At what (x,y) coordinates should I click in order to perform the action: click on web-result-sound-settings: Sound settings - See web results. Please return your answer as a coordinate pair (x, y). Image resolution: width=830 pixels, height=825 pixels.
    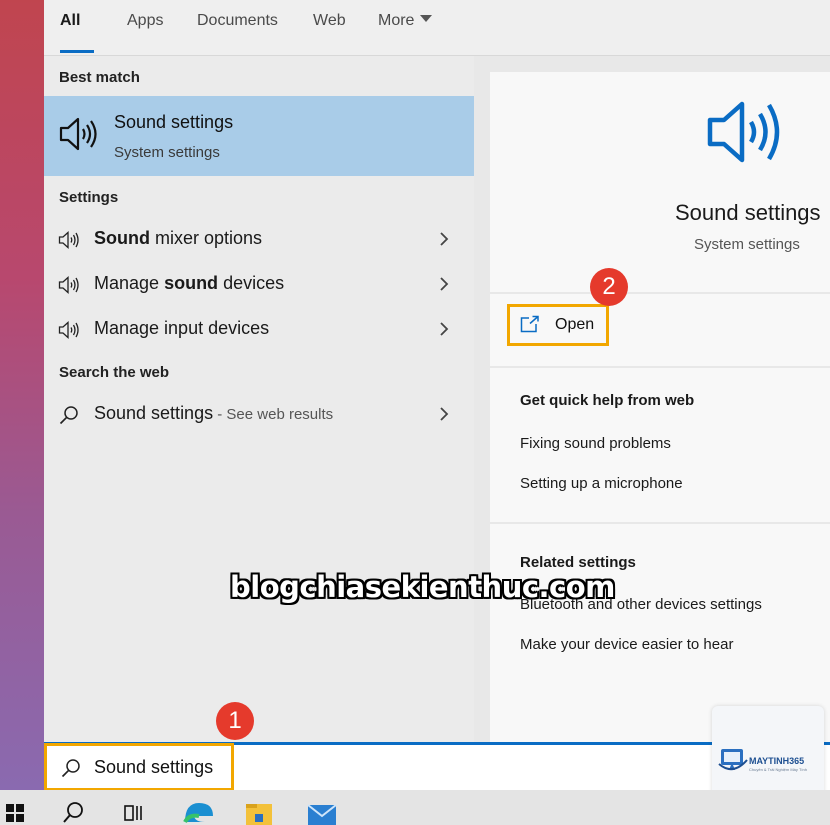
    Looking at the image, I should click on (259, 414).